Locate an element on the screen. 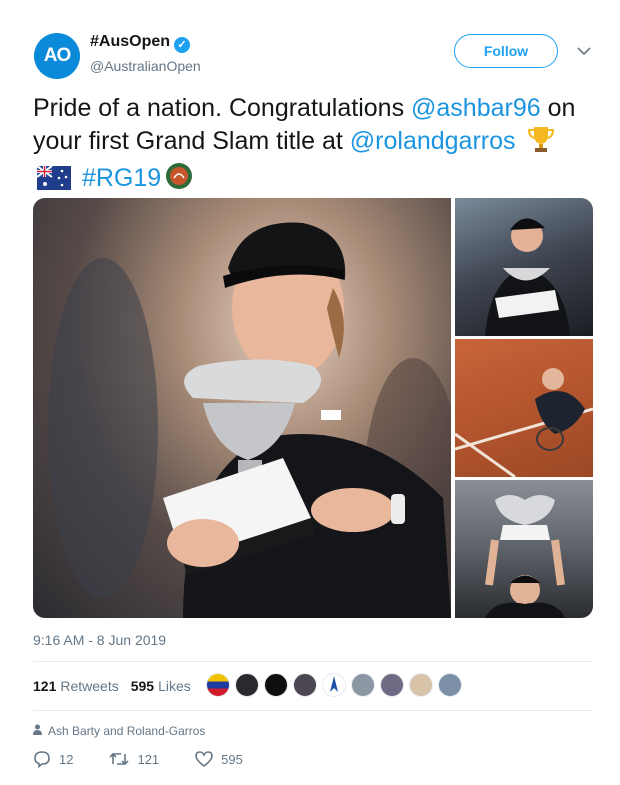 The width and height of the screenshot is (620, 785). trophy-emoji-icon is located at coordinates (541, 143).